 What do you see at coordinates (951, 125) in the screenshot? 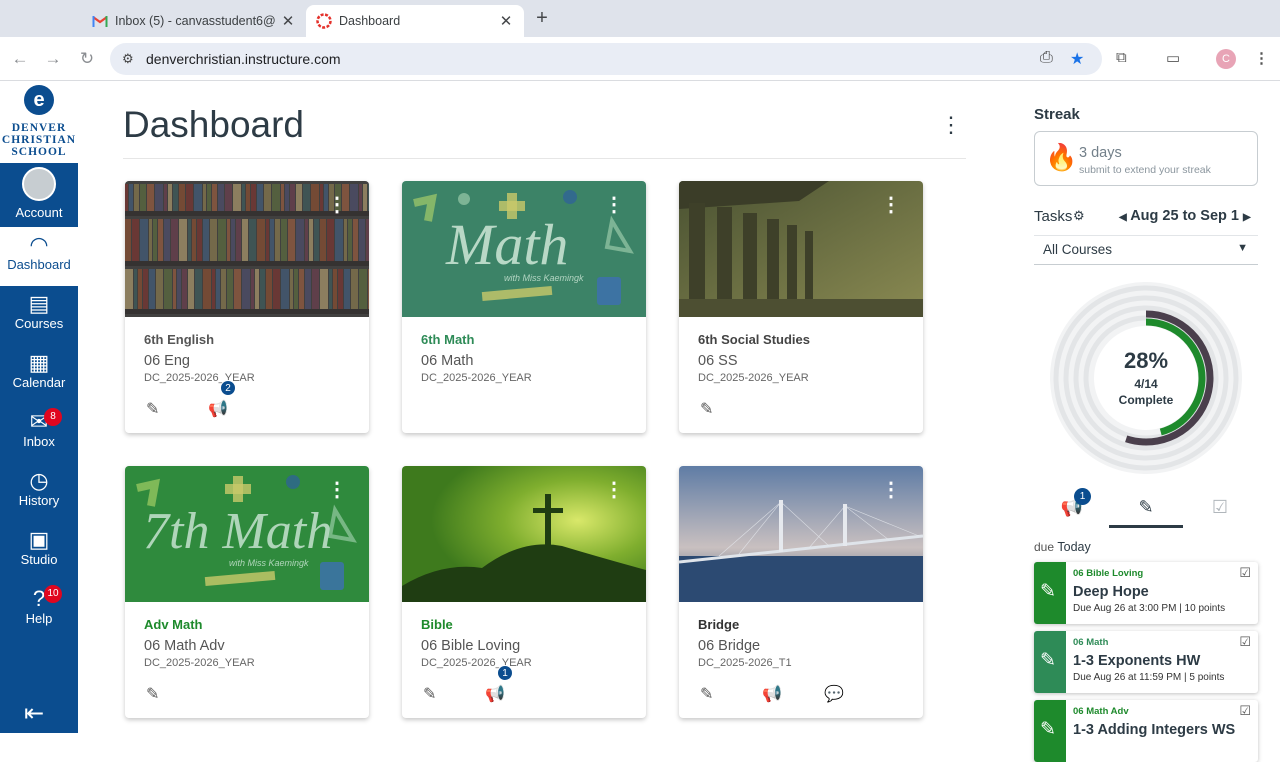
I see `dashboard-options-icon: ⋮` at bounding box center [951, 125].